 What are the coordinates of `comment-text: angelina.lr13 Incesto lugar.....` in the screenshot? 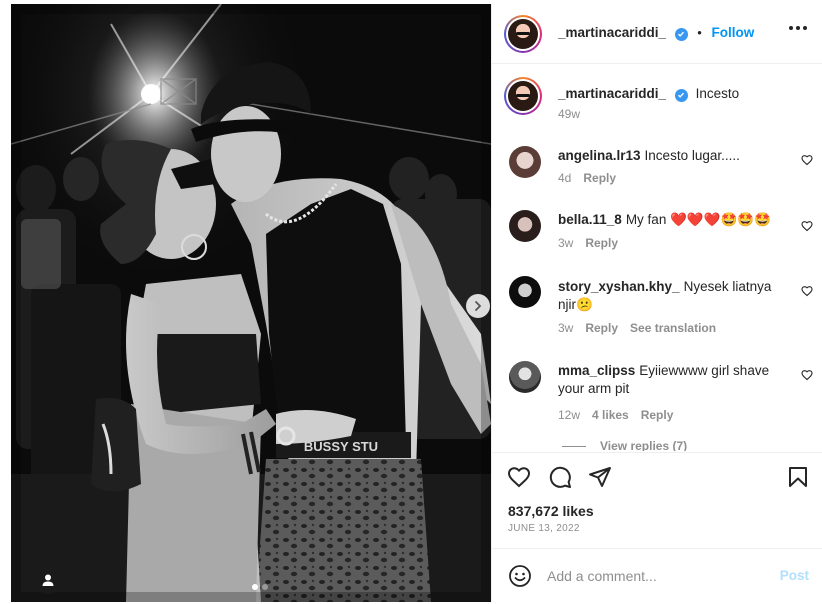 It's located at (670, 156).